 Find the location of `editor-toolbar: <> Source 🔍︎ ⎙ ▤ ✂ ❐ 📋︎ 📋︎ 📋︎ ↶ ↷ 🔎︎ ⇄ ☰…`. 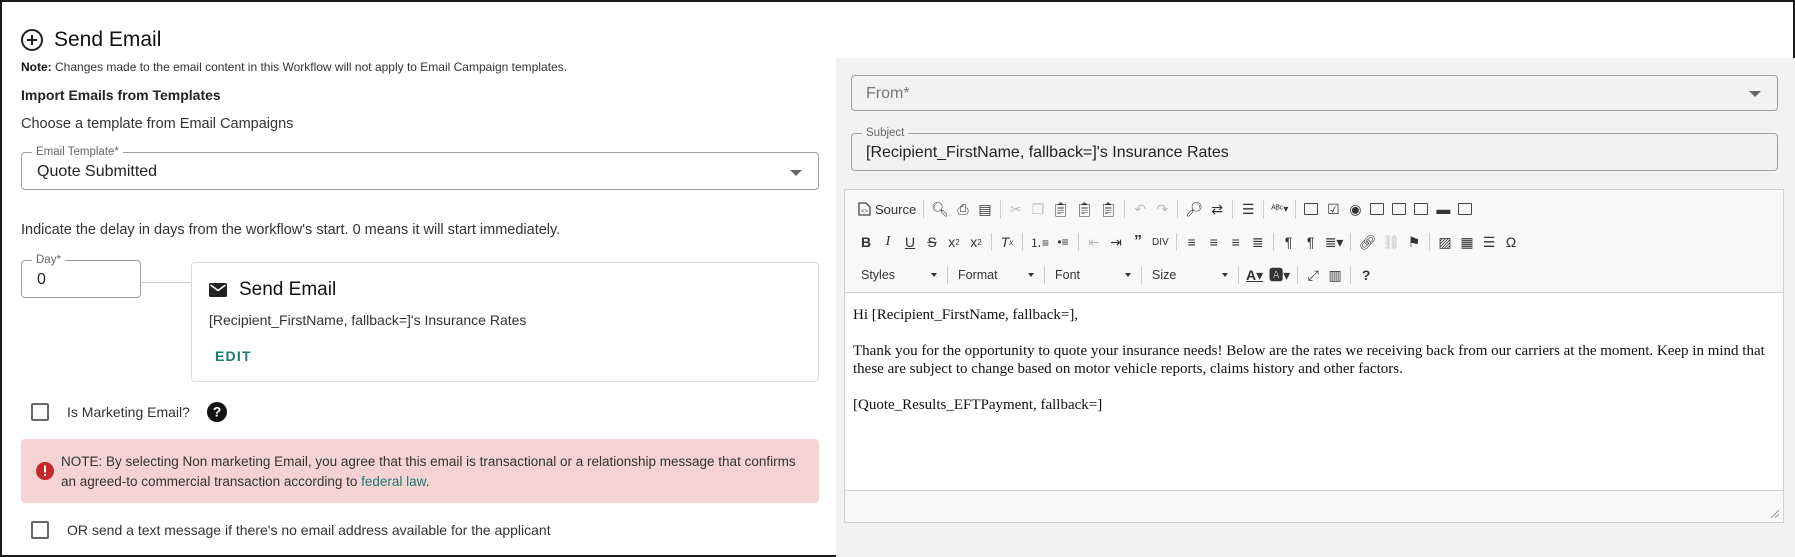

editor-toolbar: <> Source 🔍︎ ⎙ ▤ ✂ ❐ 📋︎ 📋︎ 📋︎ ↶ ↷ 🔎︎ ⇄ ☰… is located at coordinates (1314, 241).